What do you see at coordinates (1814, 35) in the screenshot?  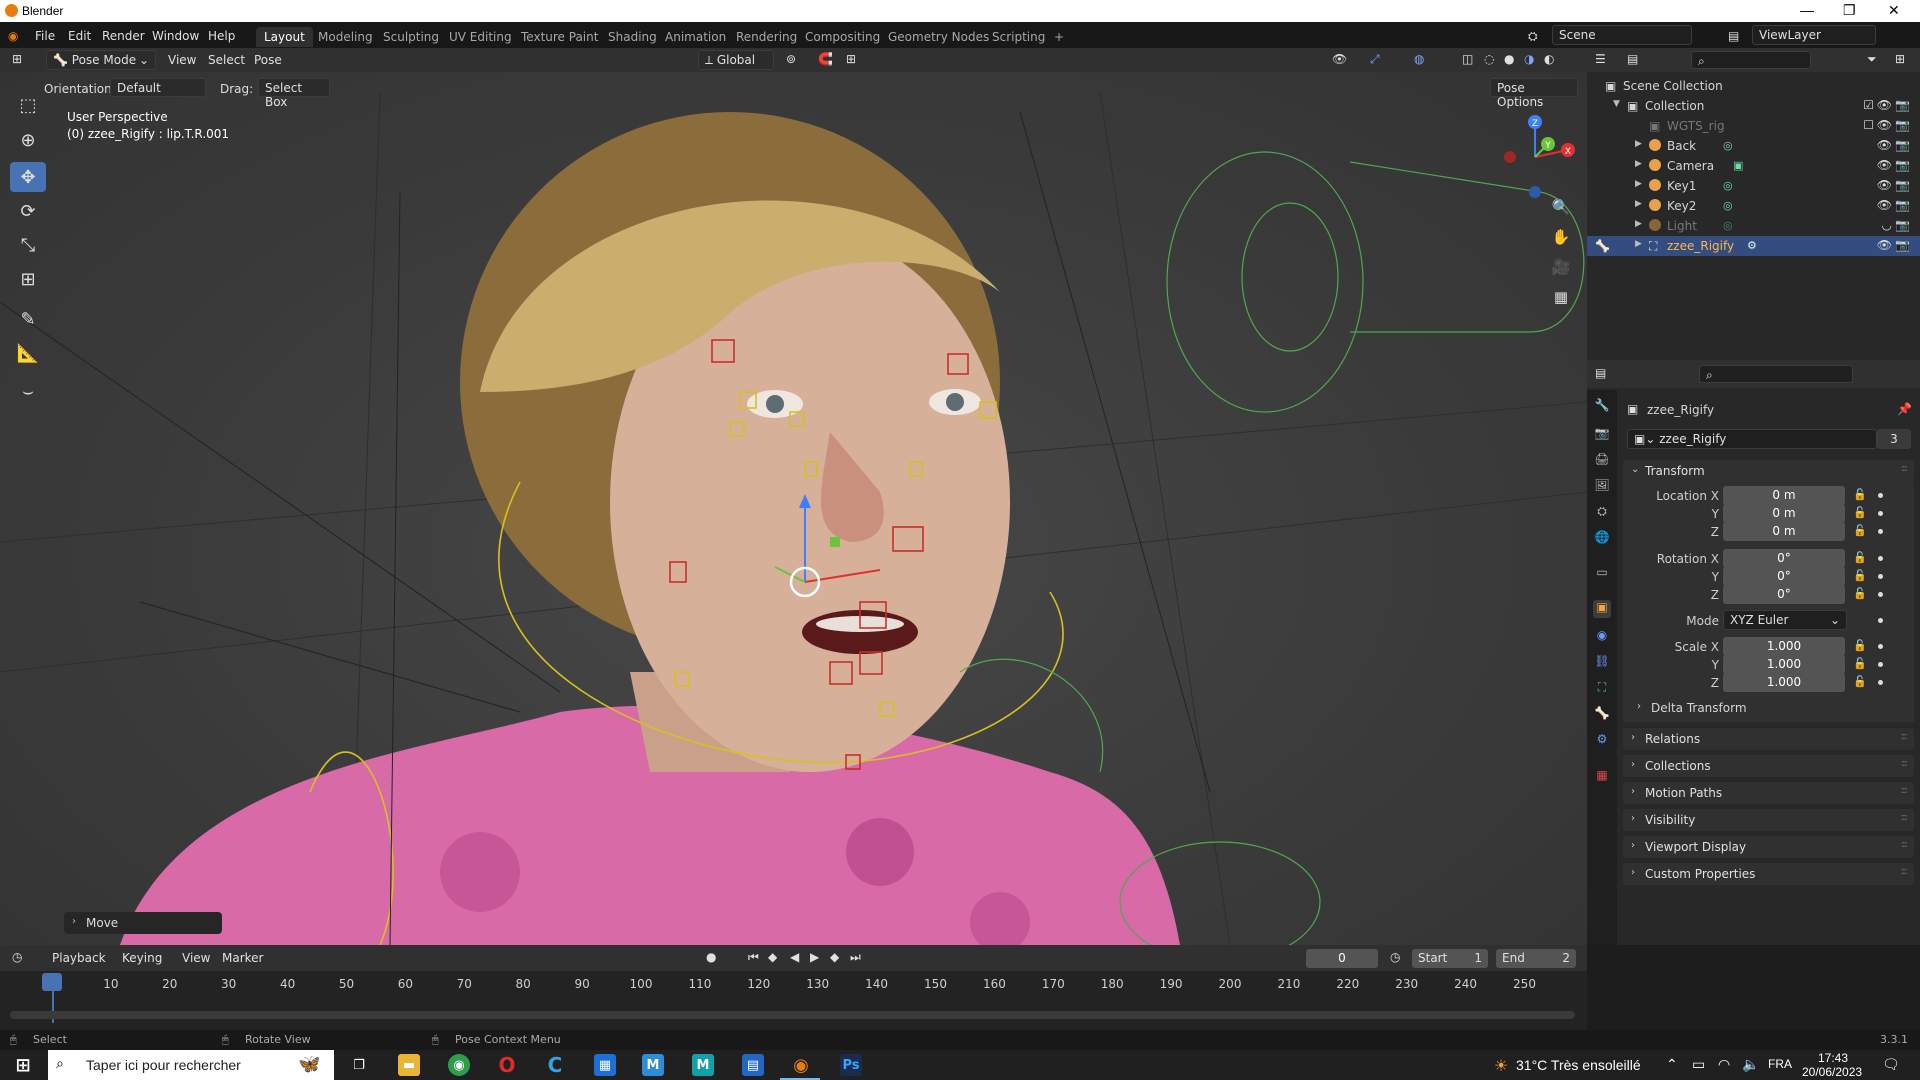 I see `viewlayer-selector: ViewLayer` at bounding box center [1814, 35].